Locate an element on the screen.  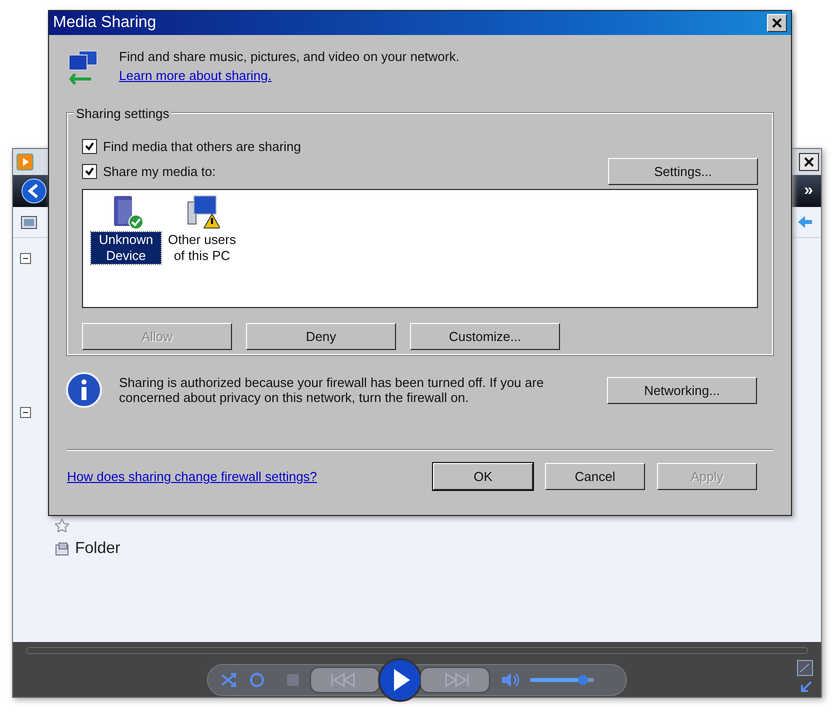
help-link: How does sharing change firewall settings? is located at coordinates (192, 476).